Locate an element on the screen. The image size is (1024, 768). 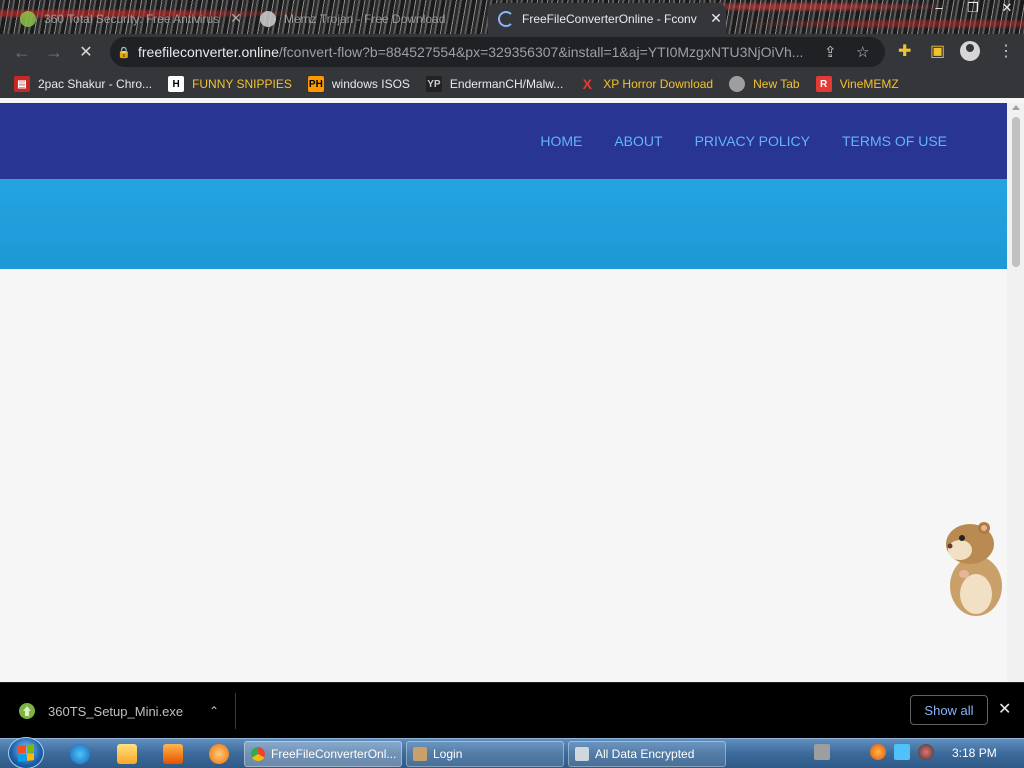
system-tray is located at coordinates (878, 752).